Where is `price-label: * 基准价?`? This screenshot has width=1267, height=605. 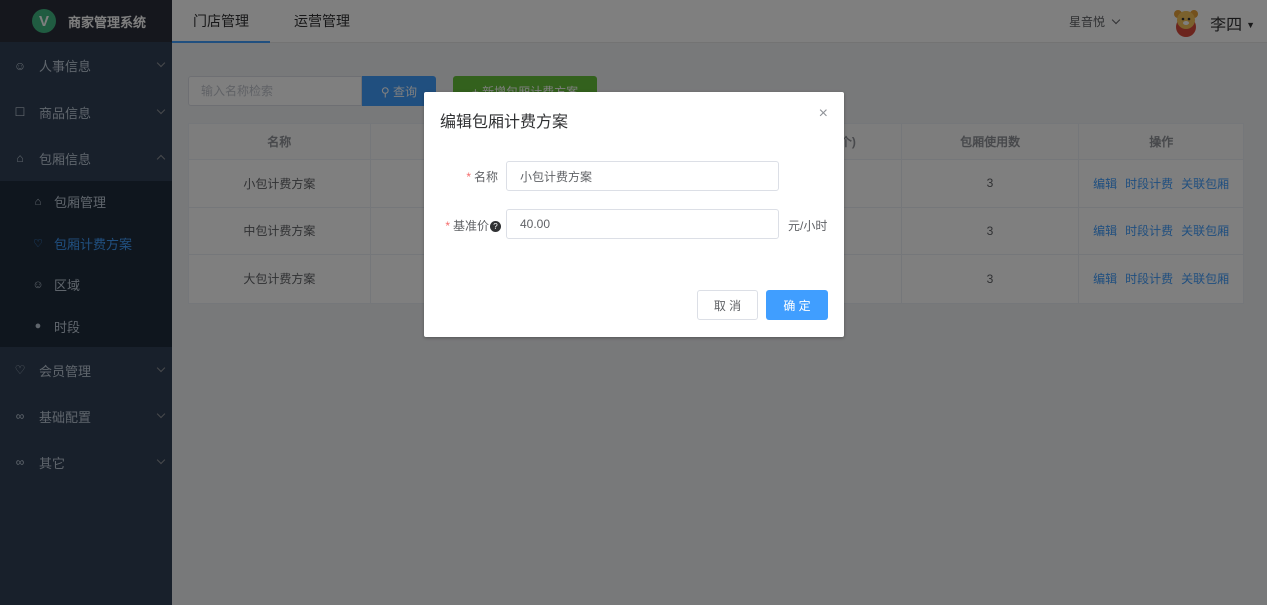 price-label: * 基准价? is located at coordinates (471, 225).